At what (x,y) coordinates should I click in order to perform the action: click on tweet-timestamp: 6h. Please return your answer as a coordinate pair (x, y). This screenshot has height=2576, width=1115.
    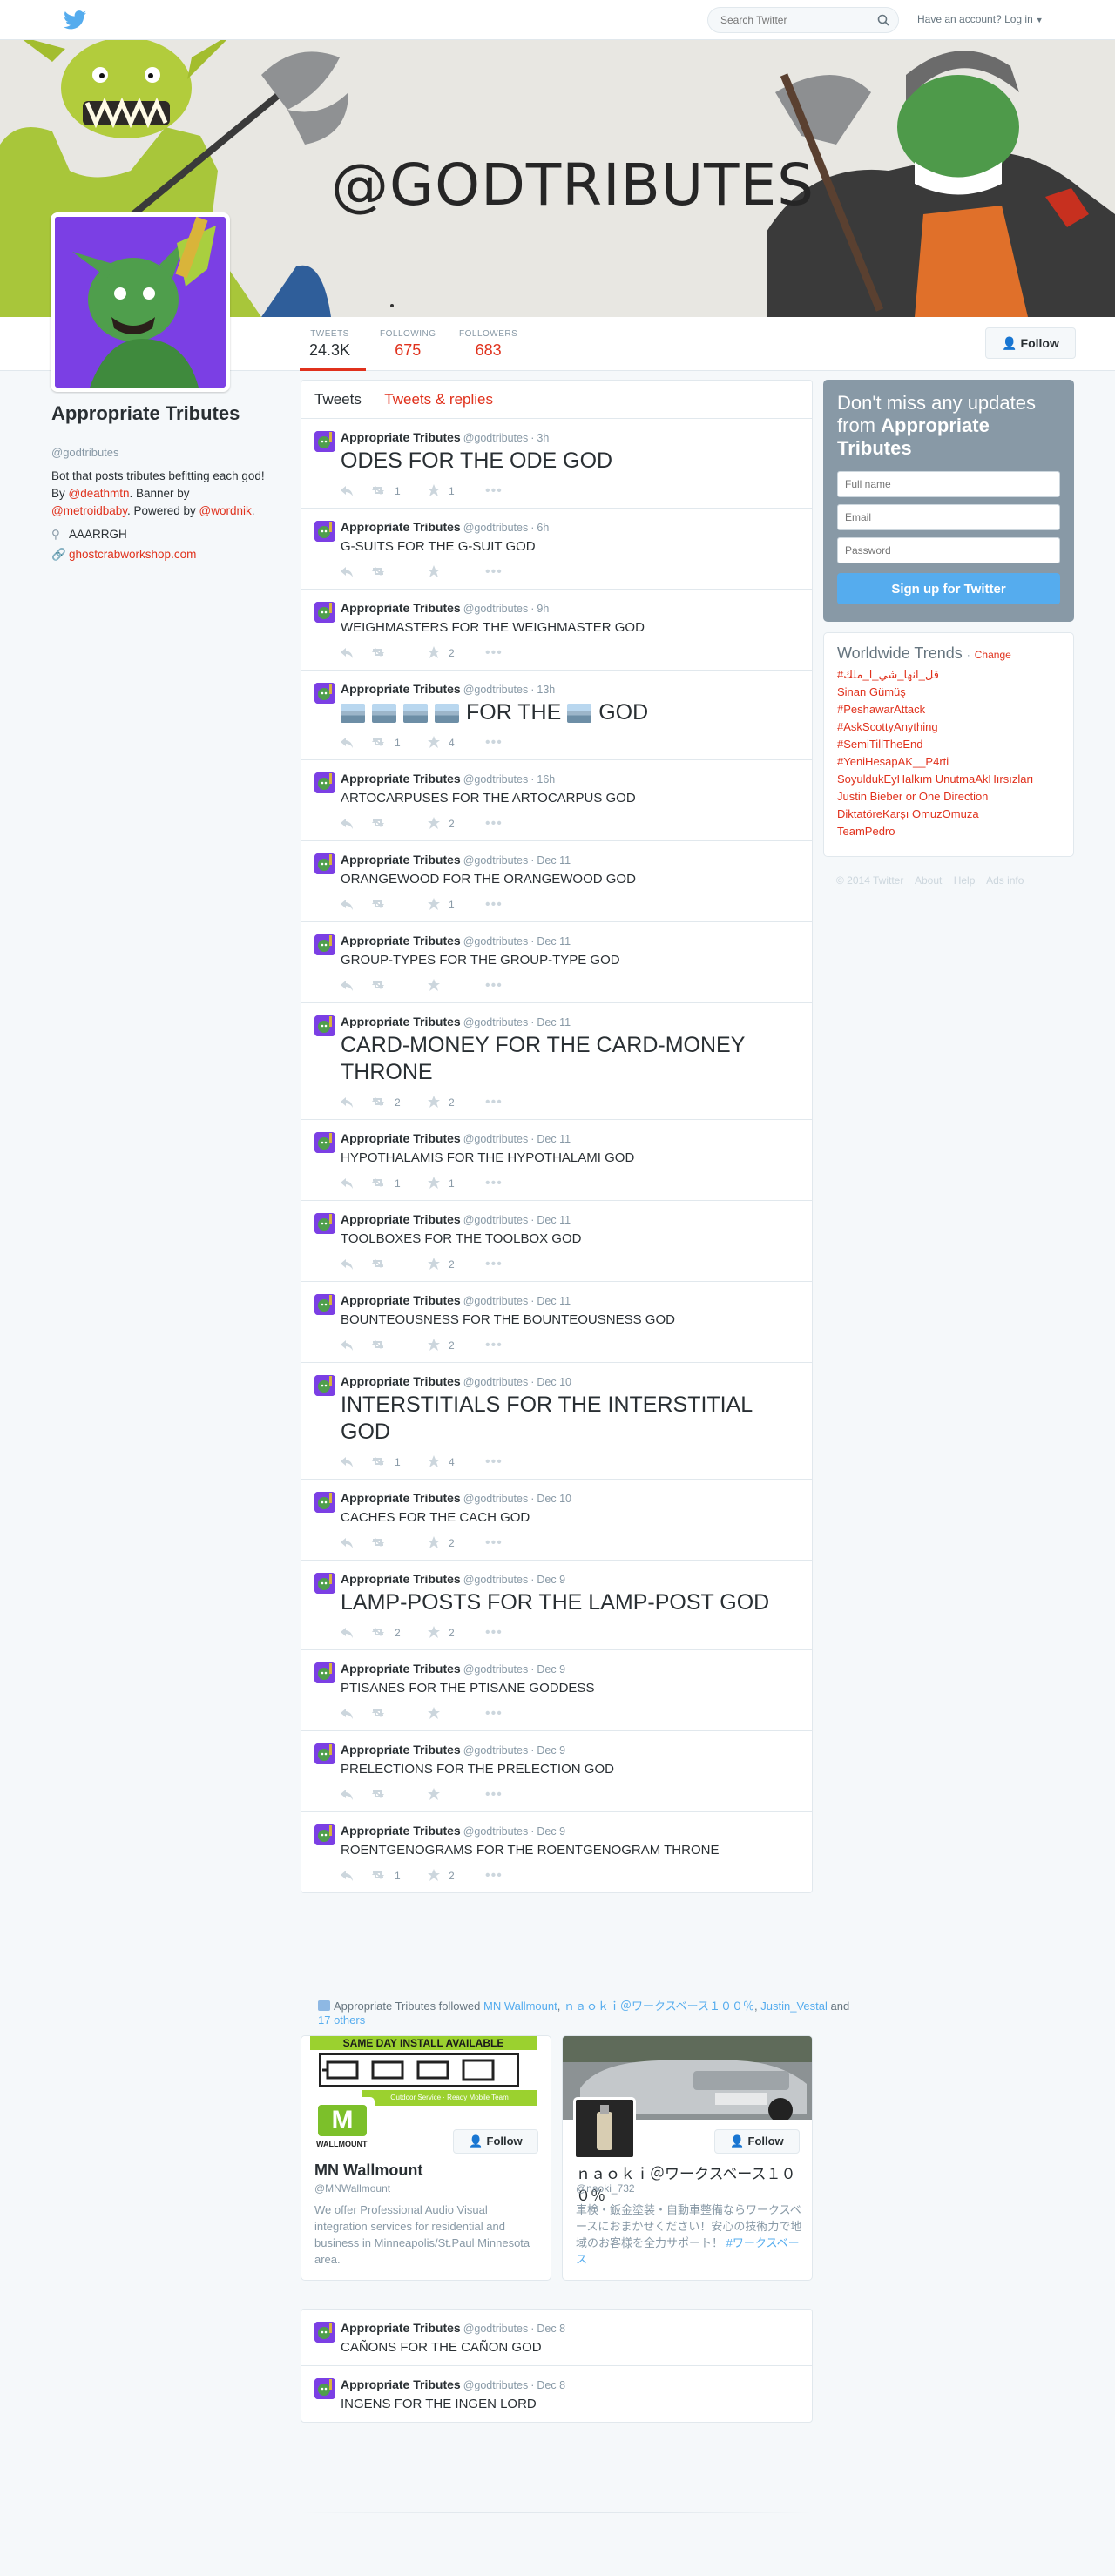
    Looking at the image, I should click on (543, 528).